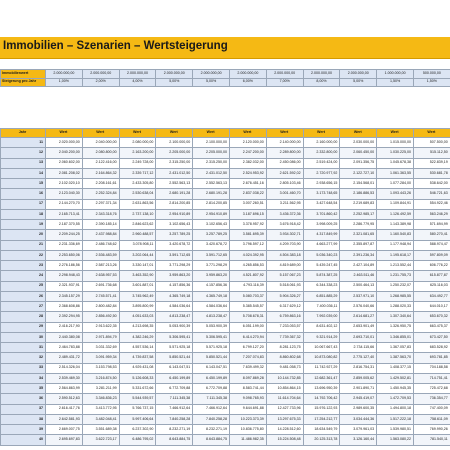 Image resolution: width=450 pixels, height=450 pixels. Describe the element at coordinates (23, 368) in the screenshot. I see `year-cell: 33` at that location.